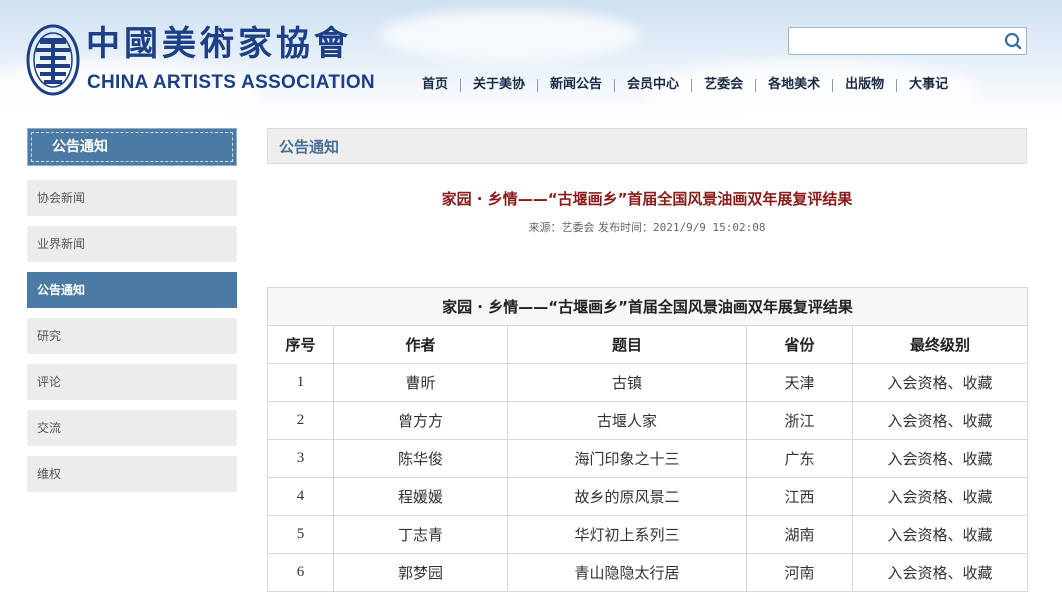 This screenshot has width=1062, height=594. Describe the element at coordinates (420, 344) in the screenshot. I see `column-header-author: 作者` at that location.